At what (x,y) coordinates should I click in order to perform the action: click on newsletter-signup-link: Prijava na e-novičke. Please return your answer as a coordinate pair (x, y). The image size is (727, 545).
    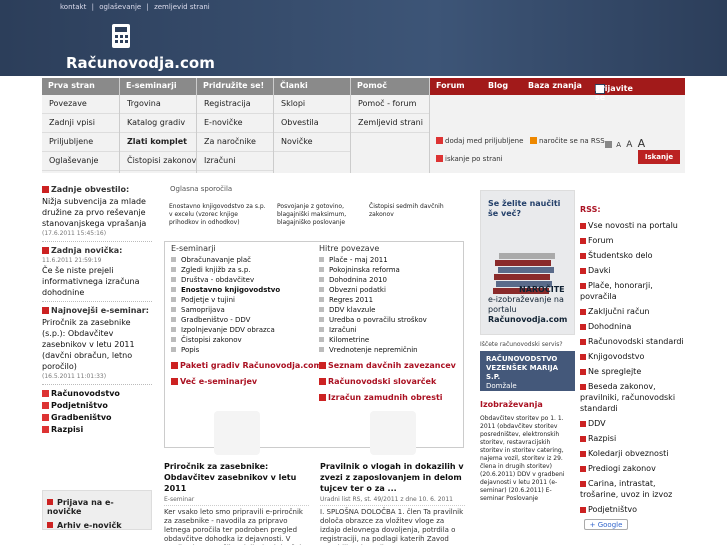
    Looking at the image, I should click on (97, 507).